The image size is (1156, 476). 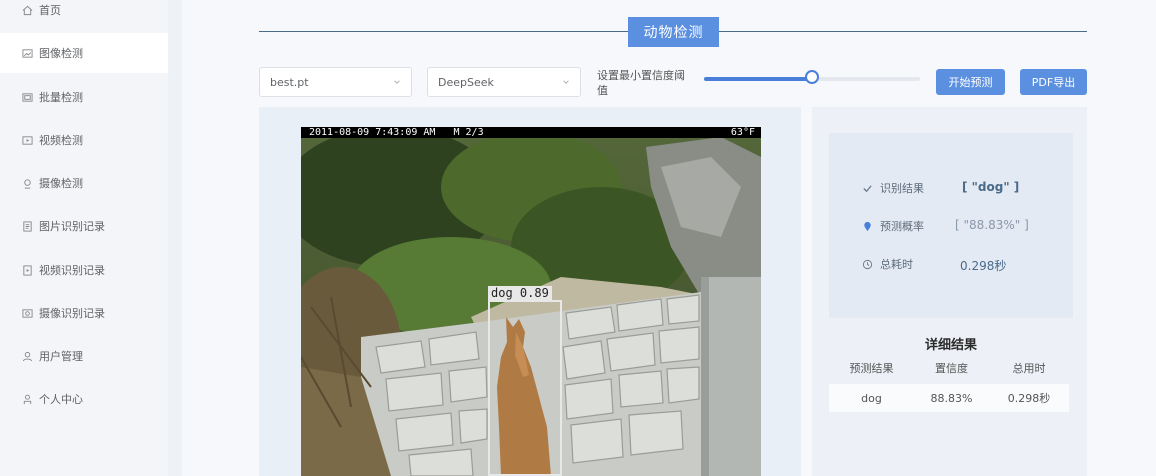 What do you see at coordinates (1029, 368) in the screenshot?
I see `header-cell: 总用时` at bounding box center [1029, 368].